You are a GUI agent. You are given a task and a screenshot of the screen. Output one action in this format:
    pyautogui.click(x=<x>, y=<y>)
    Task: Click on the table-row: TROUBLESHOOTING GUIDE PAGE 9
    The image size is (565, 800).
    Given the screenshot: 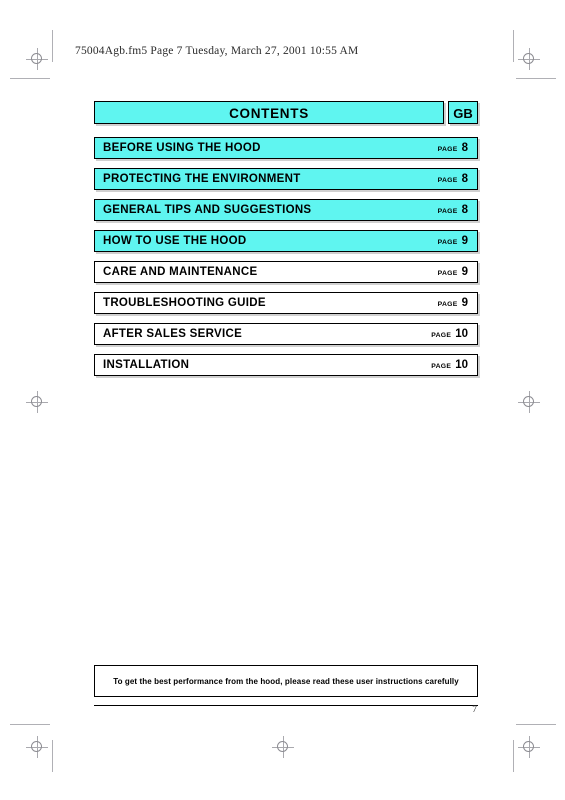 What is the action you would take?
    pyautogui.click(x=286, y=303)
    